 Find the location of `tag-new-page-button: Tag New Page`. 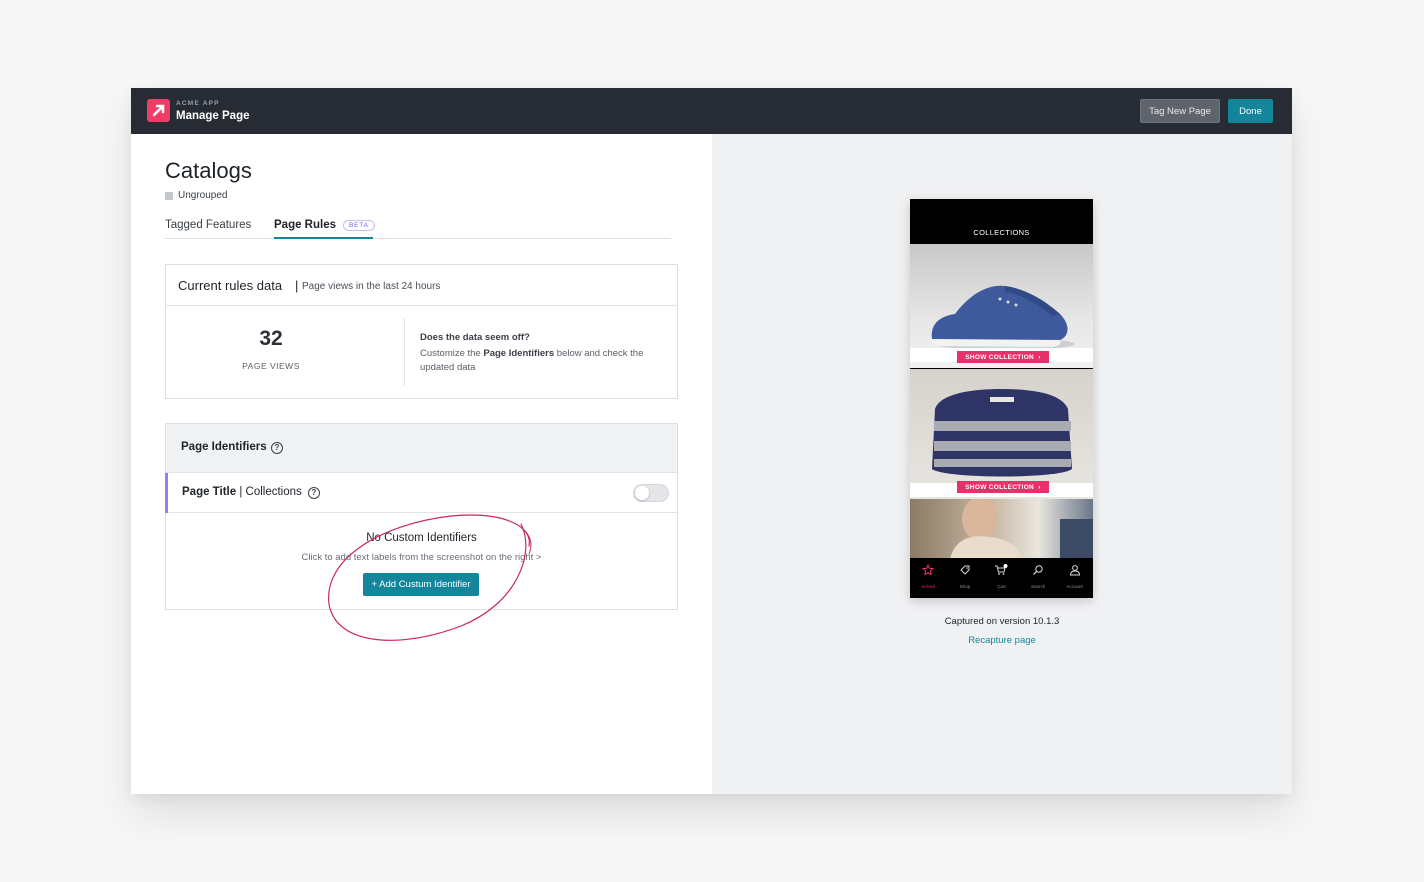

tag-new-page-button: Tag New Page is located at coordinates (1180, 111).